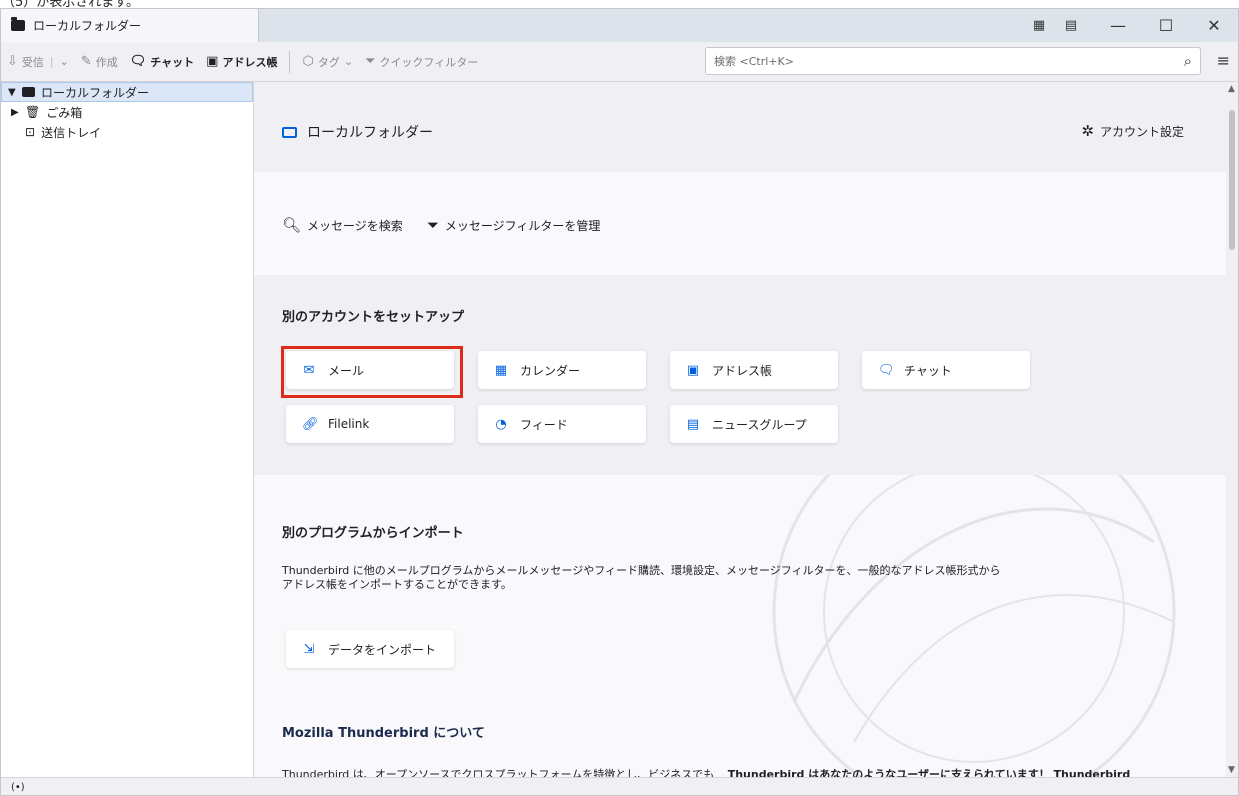 This screenshot has width=1239, height=796. What do you see at coordinates (172, 62) in the screenshot?
I see `chat-label: チャット` at bounding box center [172, 62].